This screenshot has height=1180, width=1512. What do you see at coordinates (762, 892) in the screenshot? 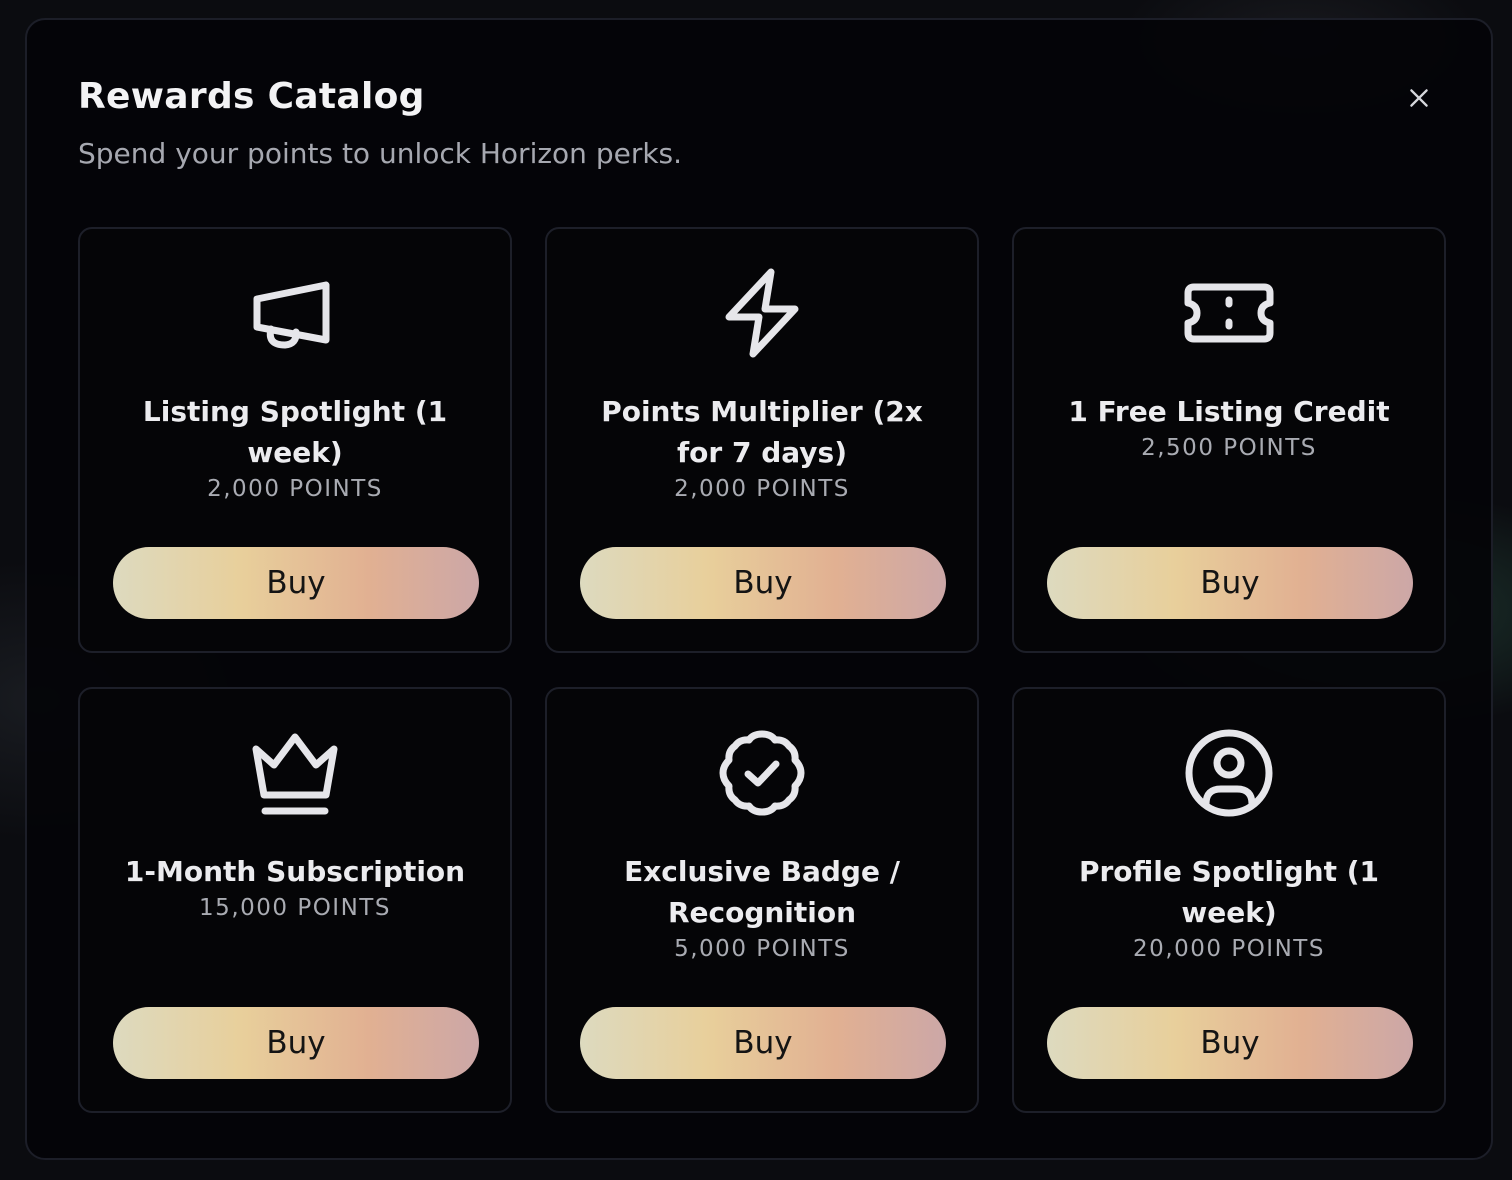
I see `reward-title: Exclusive Badge / Recognition` at bounding box center [762, 892].